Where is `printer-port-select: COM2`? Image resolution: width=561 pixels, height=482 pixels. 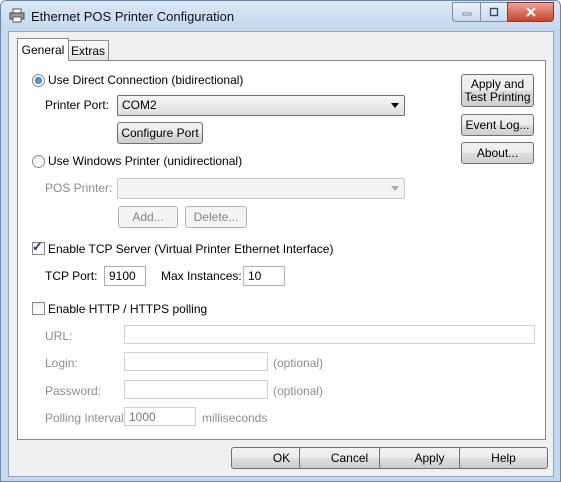 printer-port-select: COM2 is located at coordinates (261, 105).